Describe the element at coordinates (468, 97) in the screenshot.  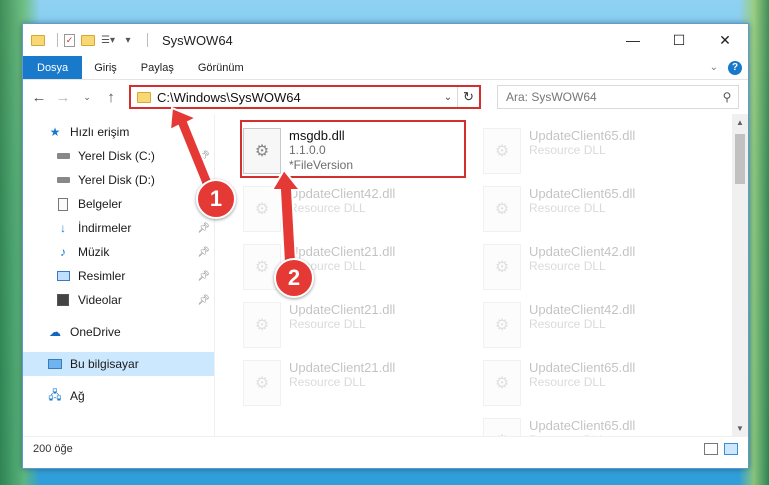
I see `refresh-icon: ↻` at that location.